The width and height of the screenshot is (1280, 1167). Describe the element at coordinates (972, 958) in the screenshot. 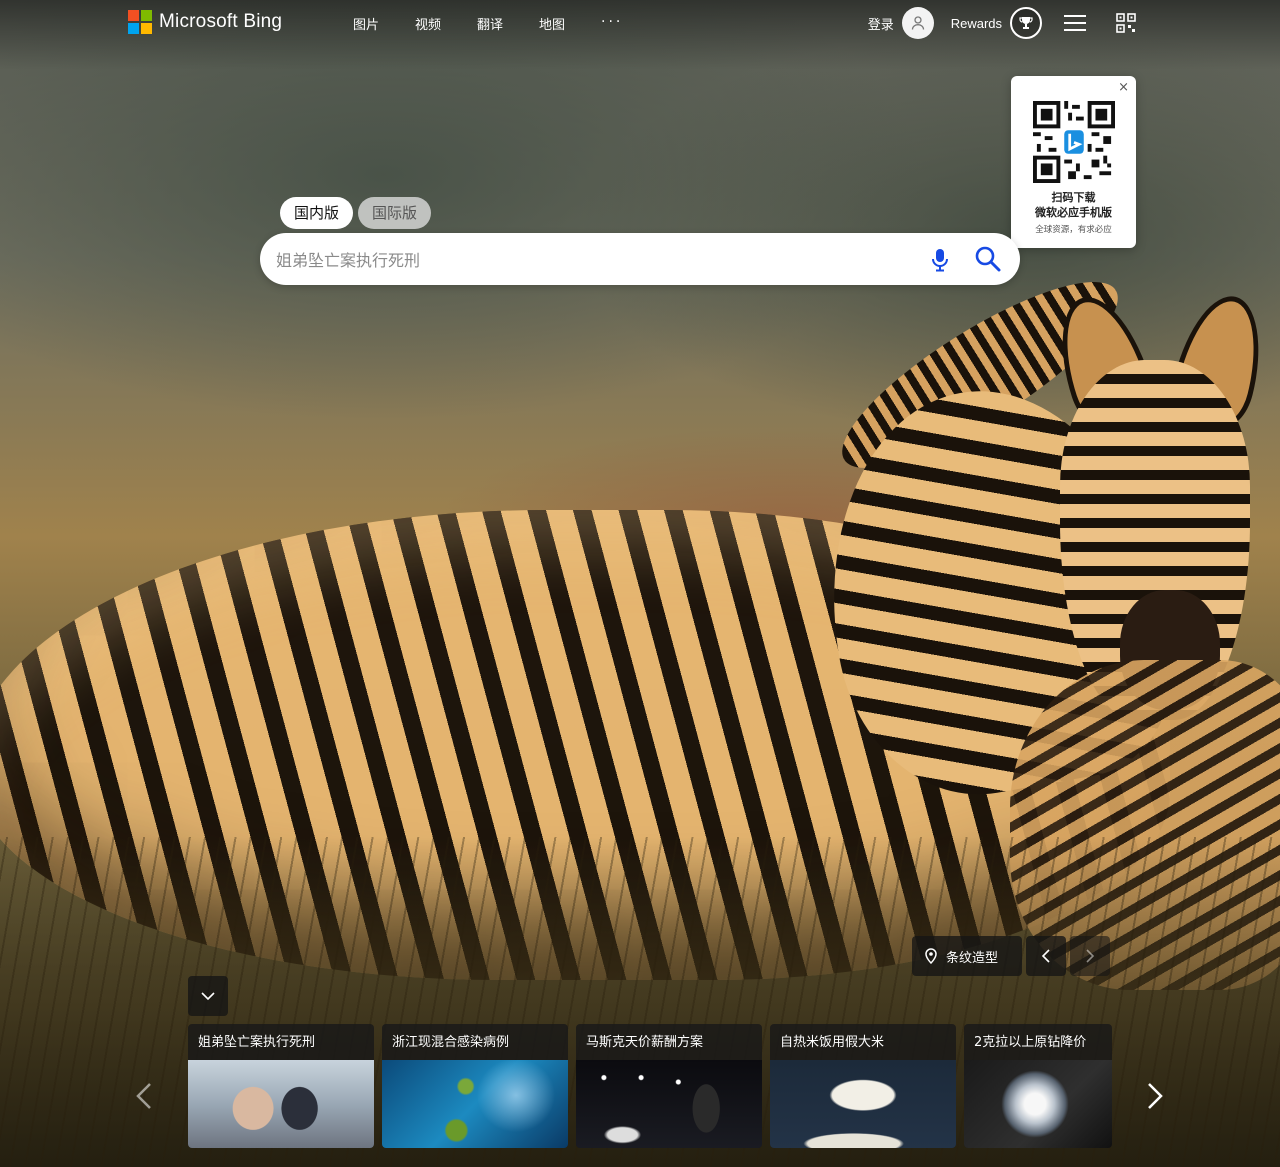

I see `image-location-label: 条纹造型` at that location.